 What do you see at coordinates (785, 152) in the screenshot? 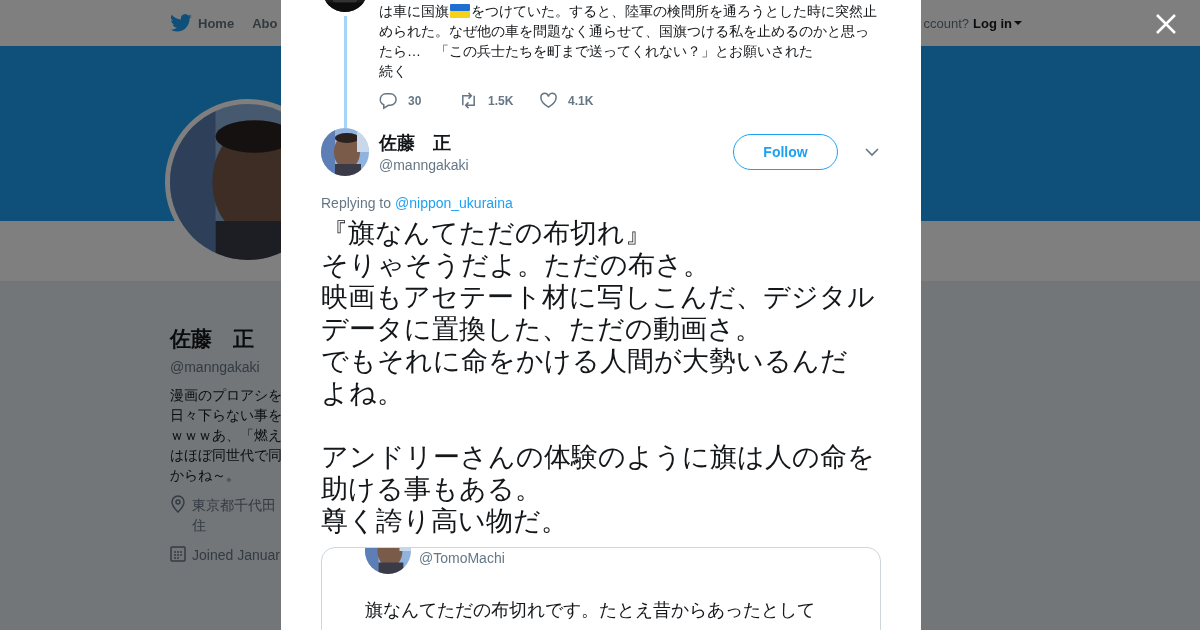
I see `follow-button: Follow` at bounding box center [785, 152].